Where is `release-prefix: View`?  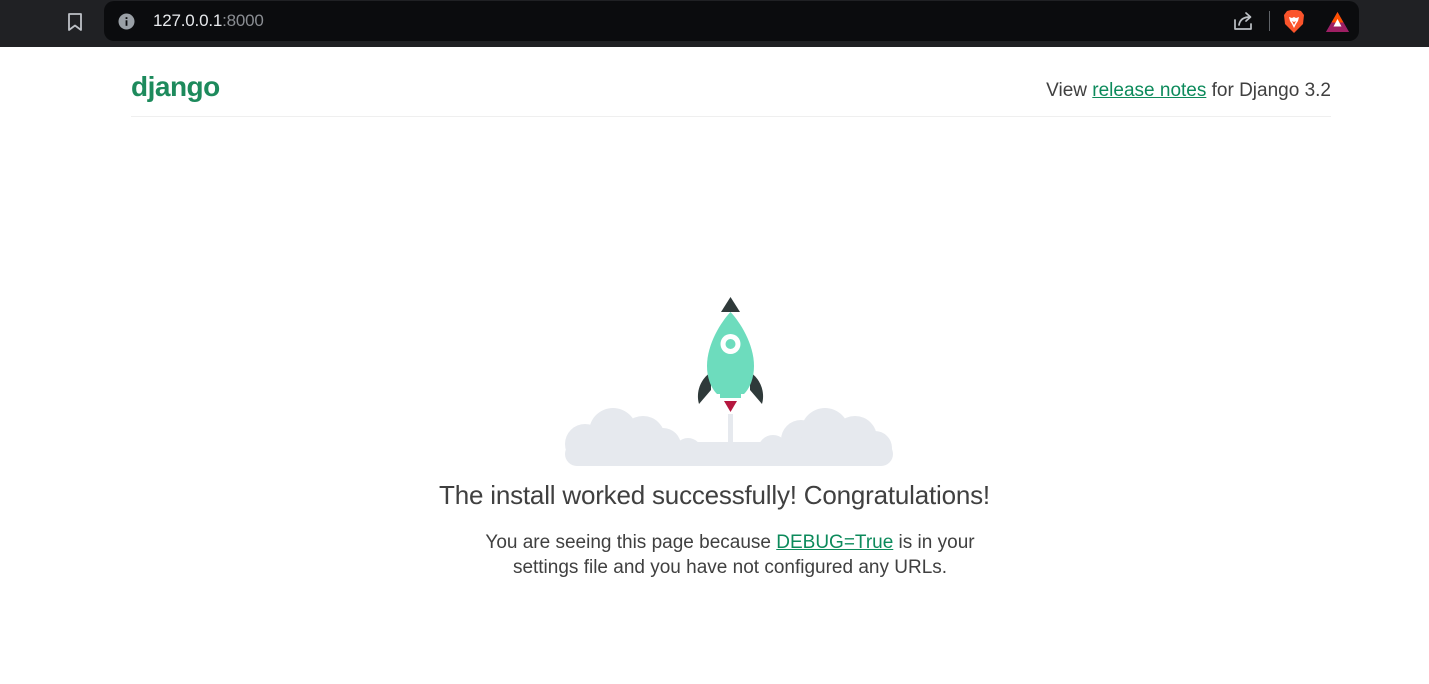
release-prefix: View is located at coordinates (1069, 90).